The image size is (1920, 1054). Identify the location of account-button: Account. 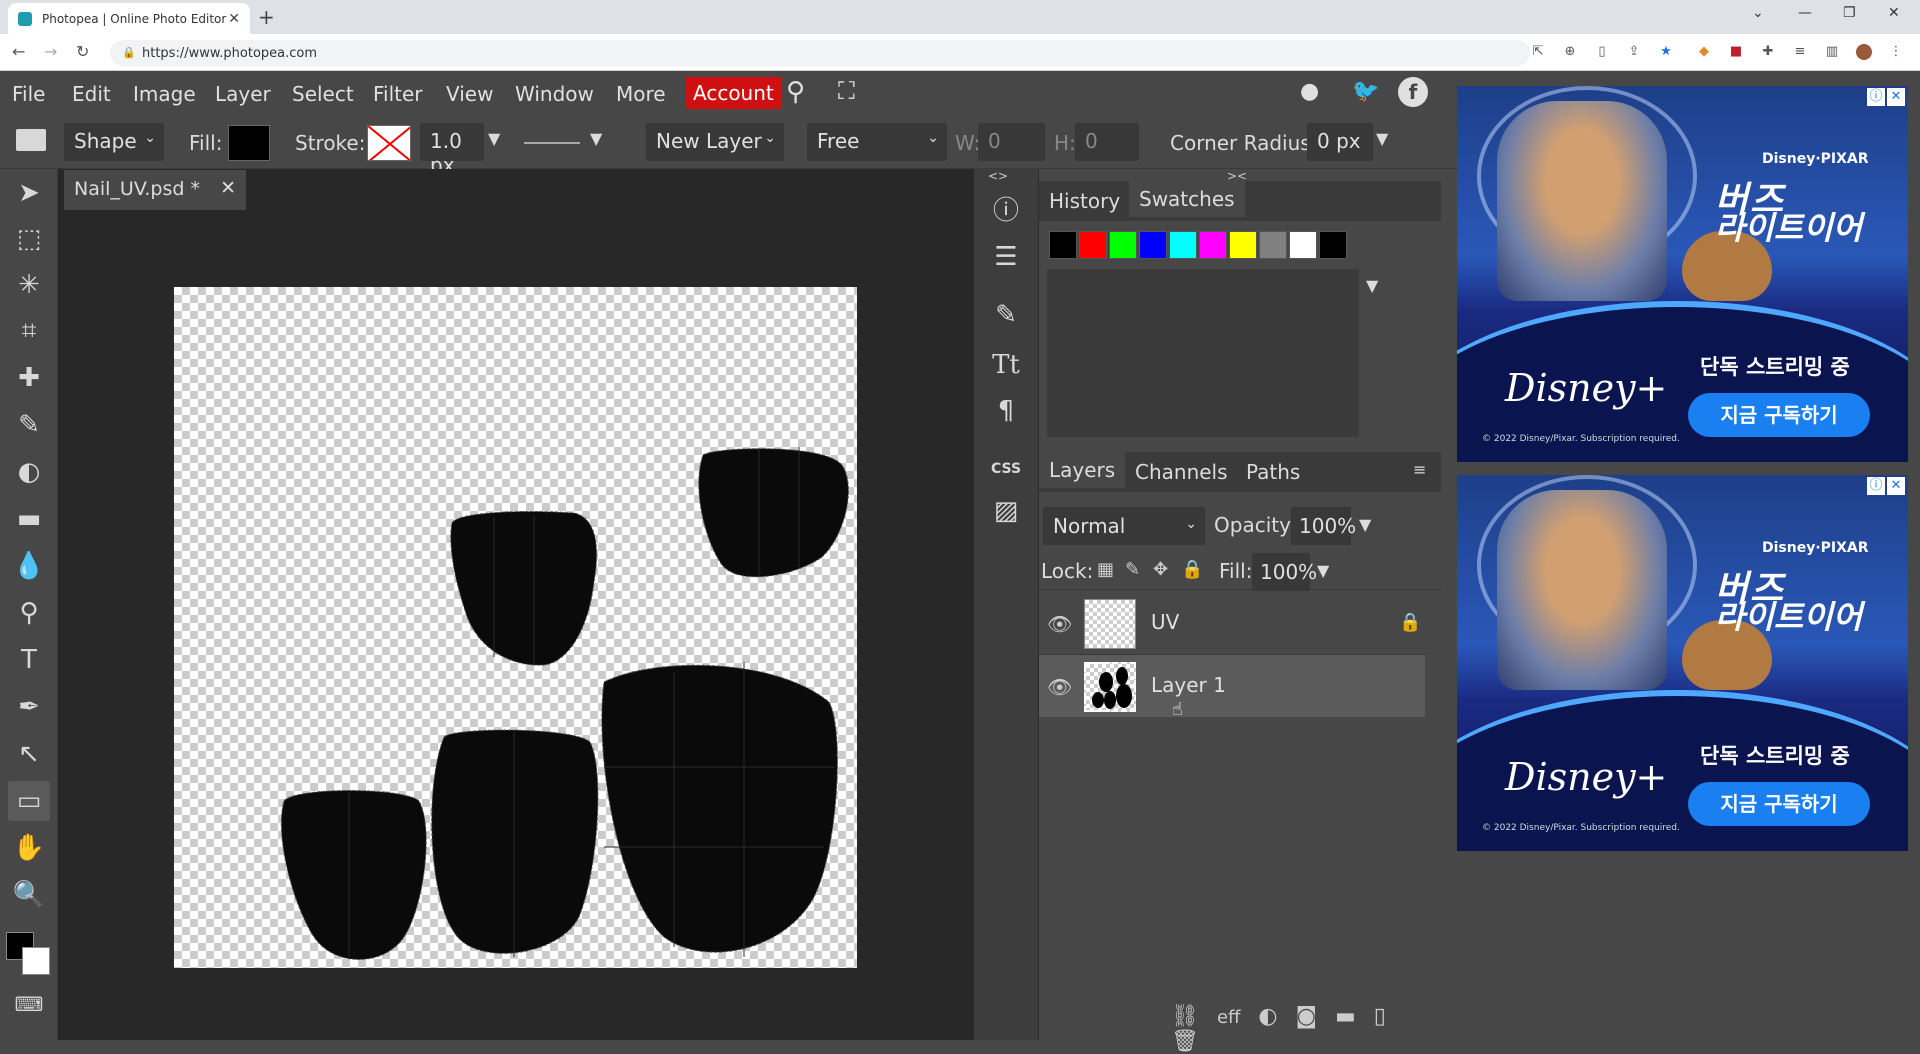
(733, 93).